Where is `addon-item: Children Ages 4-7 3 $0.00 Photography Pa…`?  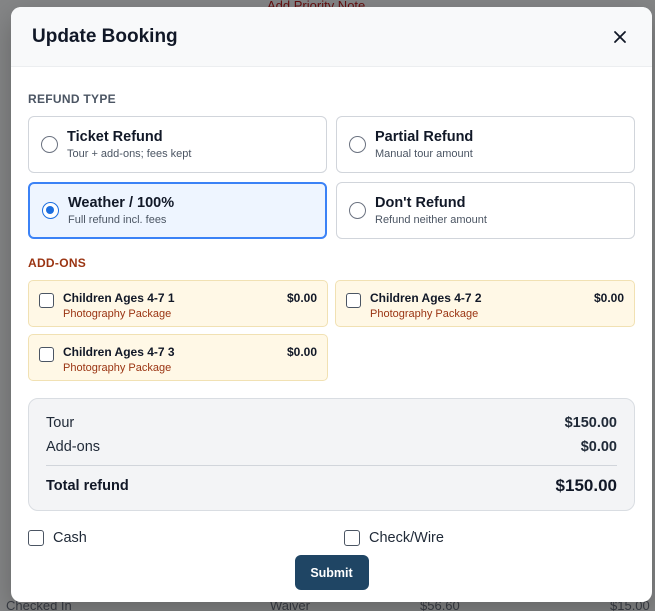 addon-item: Children Ages 4-7 3 $0.00 Photography Pa… is located at coordinates (178, 357).